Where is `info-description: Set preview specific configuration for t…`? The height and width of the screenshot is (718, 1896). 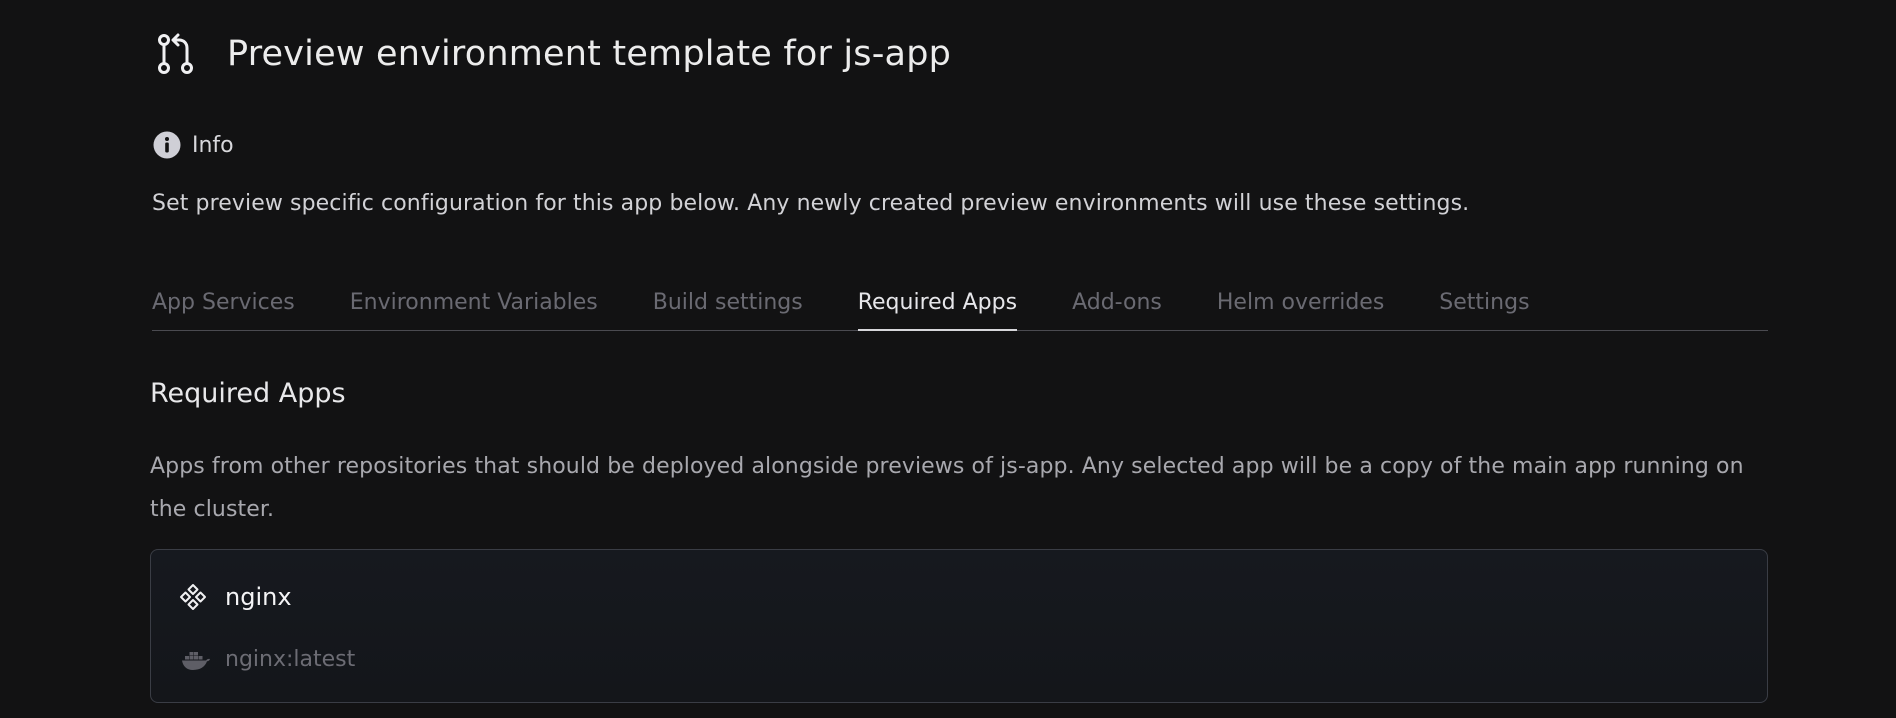 info-description: Set preview specific configuration for t… is located at coordinates (811, 203).